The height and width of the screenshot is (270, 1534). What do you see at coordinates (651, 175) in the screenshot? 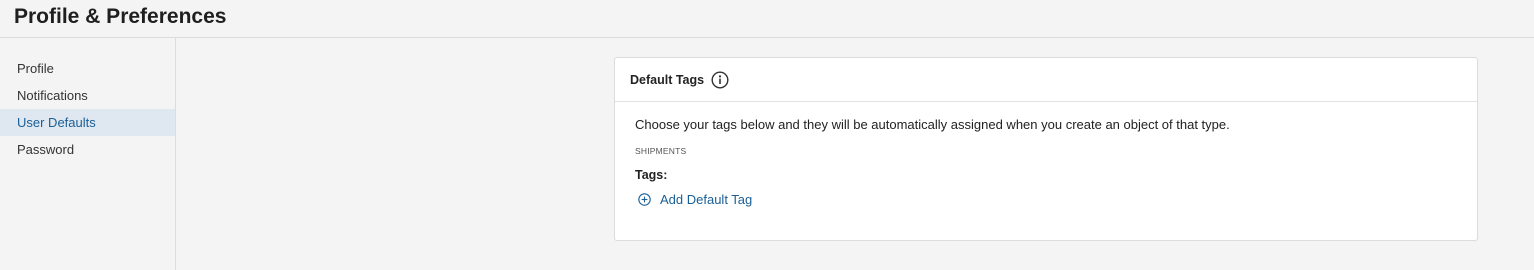
I see `tags-label: Tags:` at bounding box center [651, 175].